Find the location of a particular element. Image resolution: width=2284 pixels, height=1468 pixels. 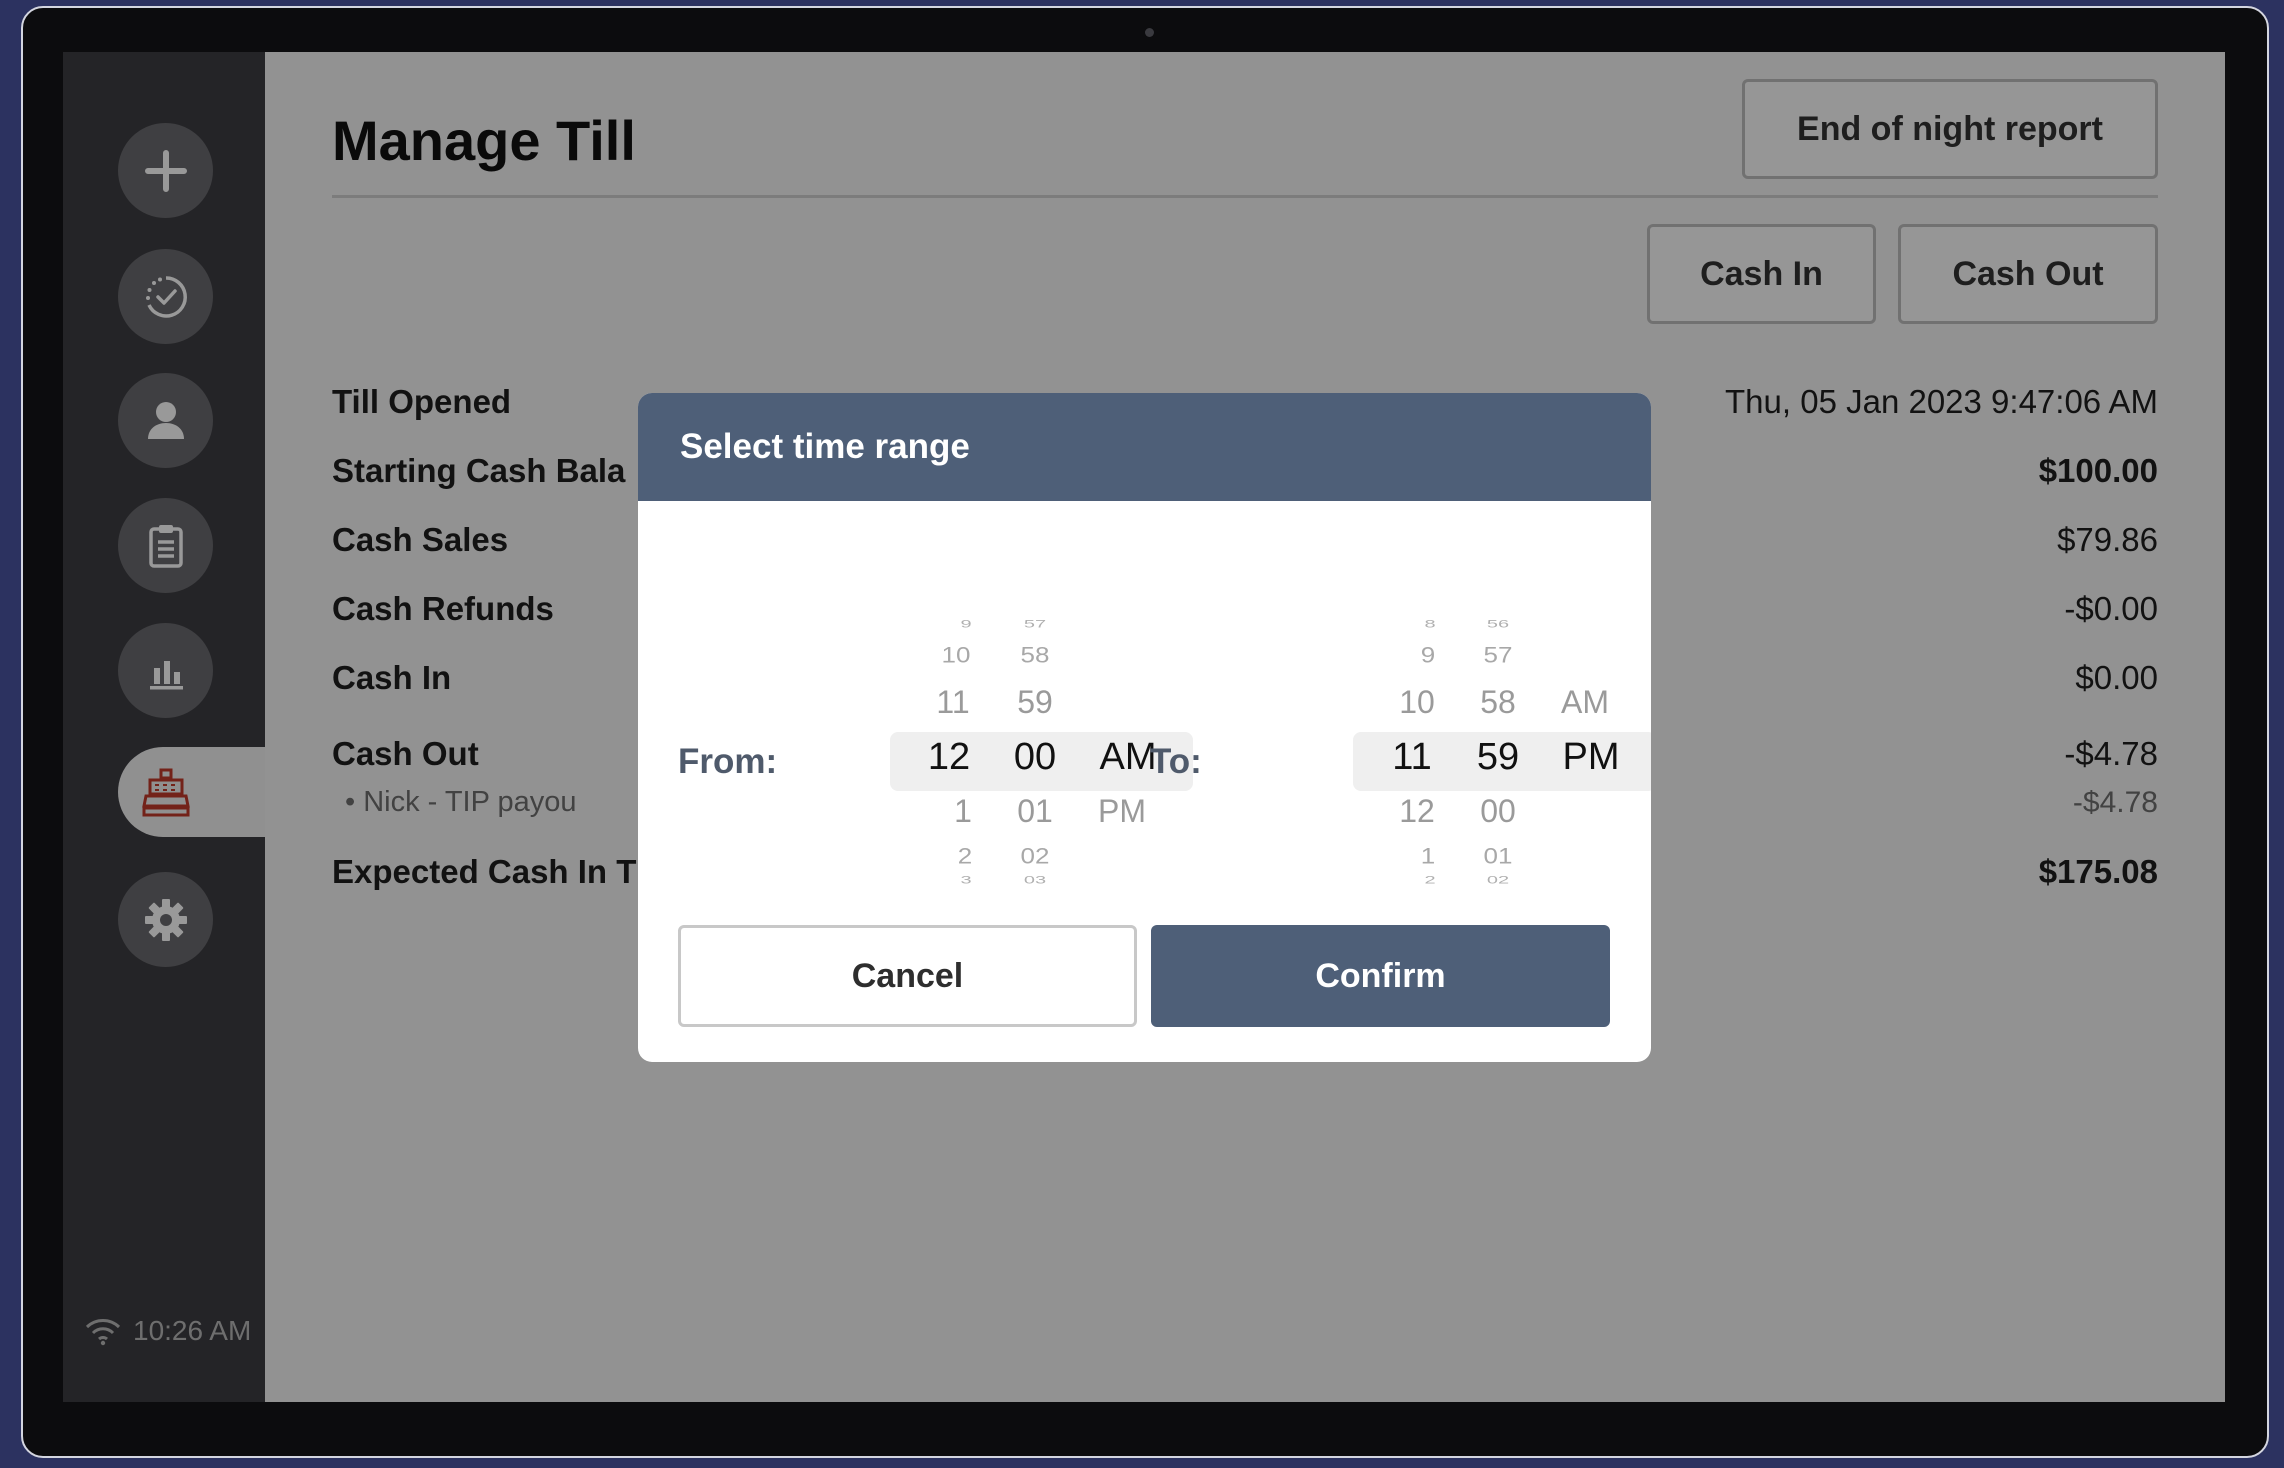

picker-item: PM is located at coordinates (1122, 811).